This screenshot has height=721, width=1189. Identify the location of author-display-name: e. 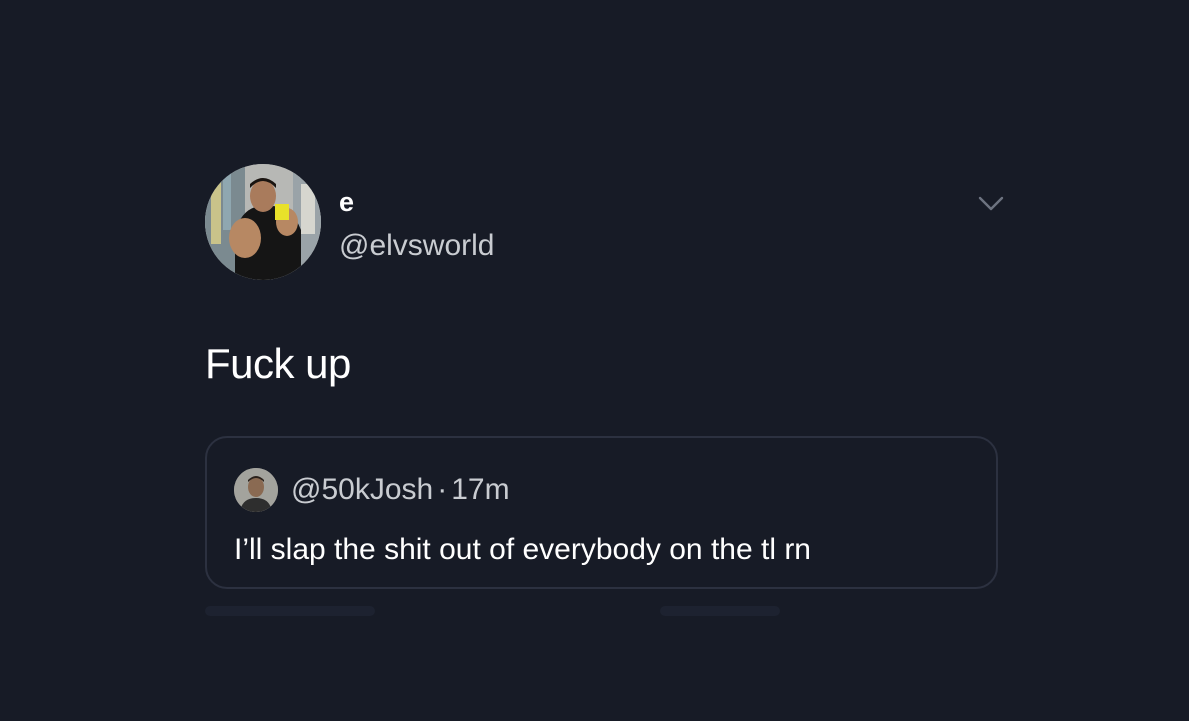
(346, 202).